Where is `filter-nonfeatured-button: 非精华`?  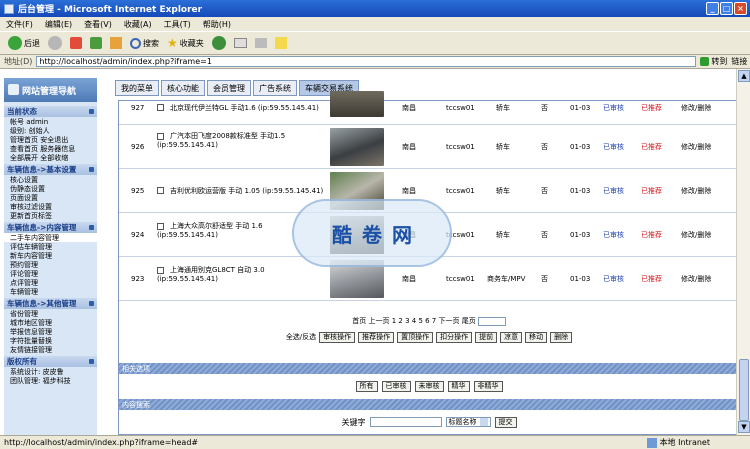 filter-nonfeatured-button: 非精华 is located at coordinates (488, 386).